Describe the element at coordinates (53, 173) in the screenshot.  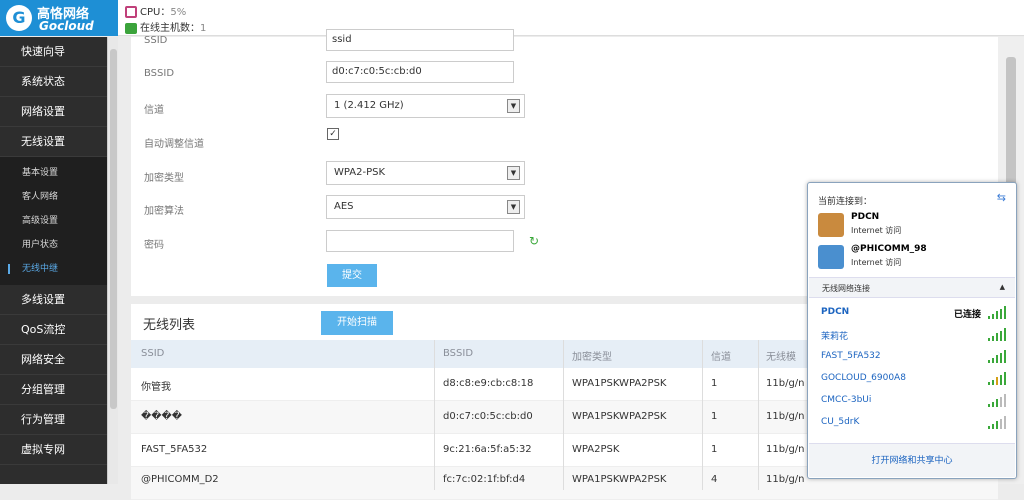
I see `submenu-item-basic: 基本设置` at that location.